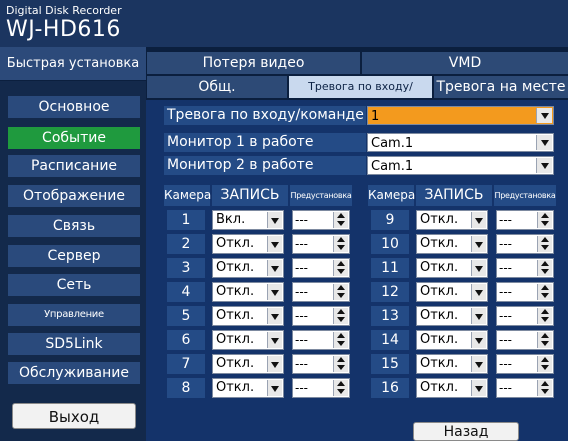 Image resolution: width=568 pixels, height=441 pixels. Describe the element at coordinates (73, 64) in the screenshot. I see `quick-setup-button: Быстрая установка` at that location.